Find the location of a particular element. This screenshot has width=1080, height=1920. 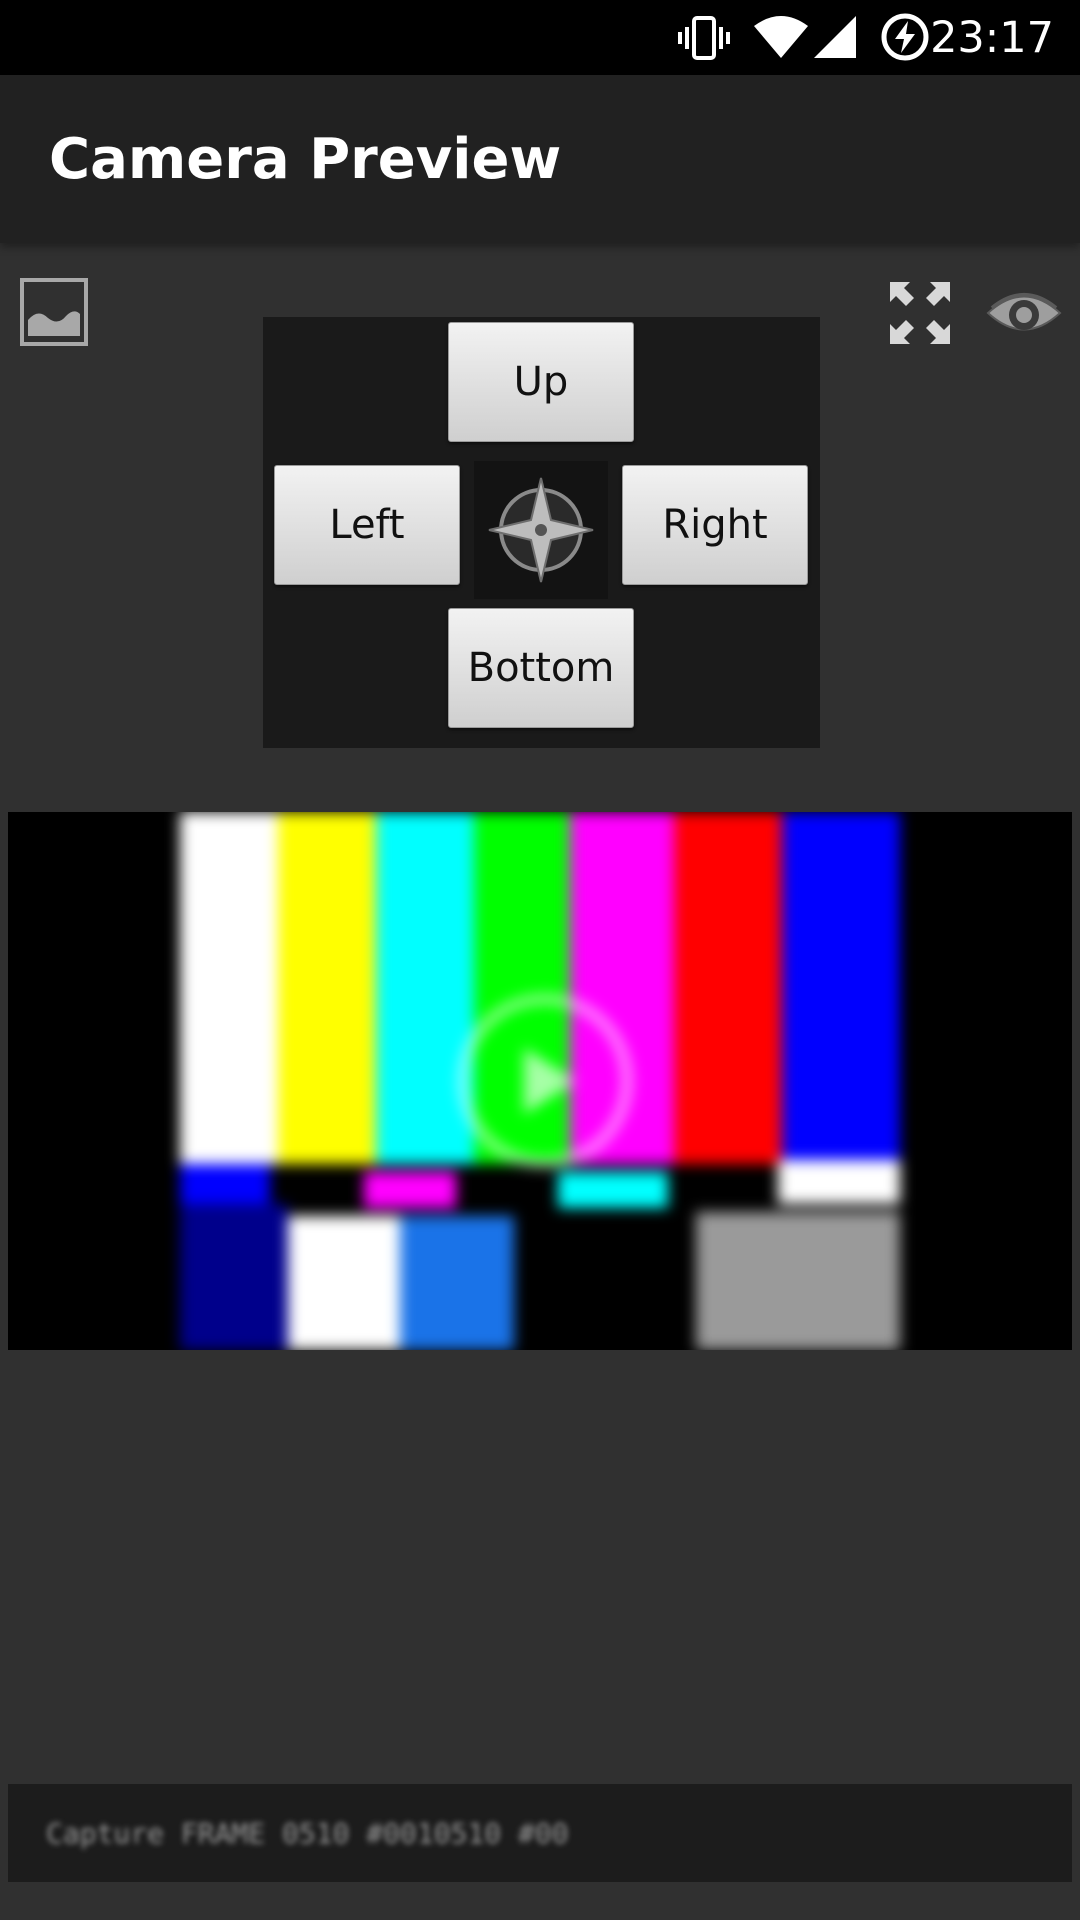

bar-white is located at coordinates (229, 988).